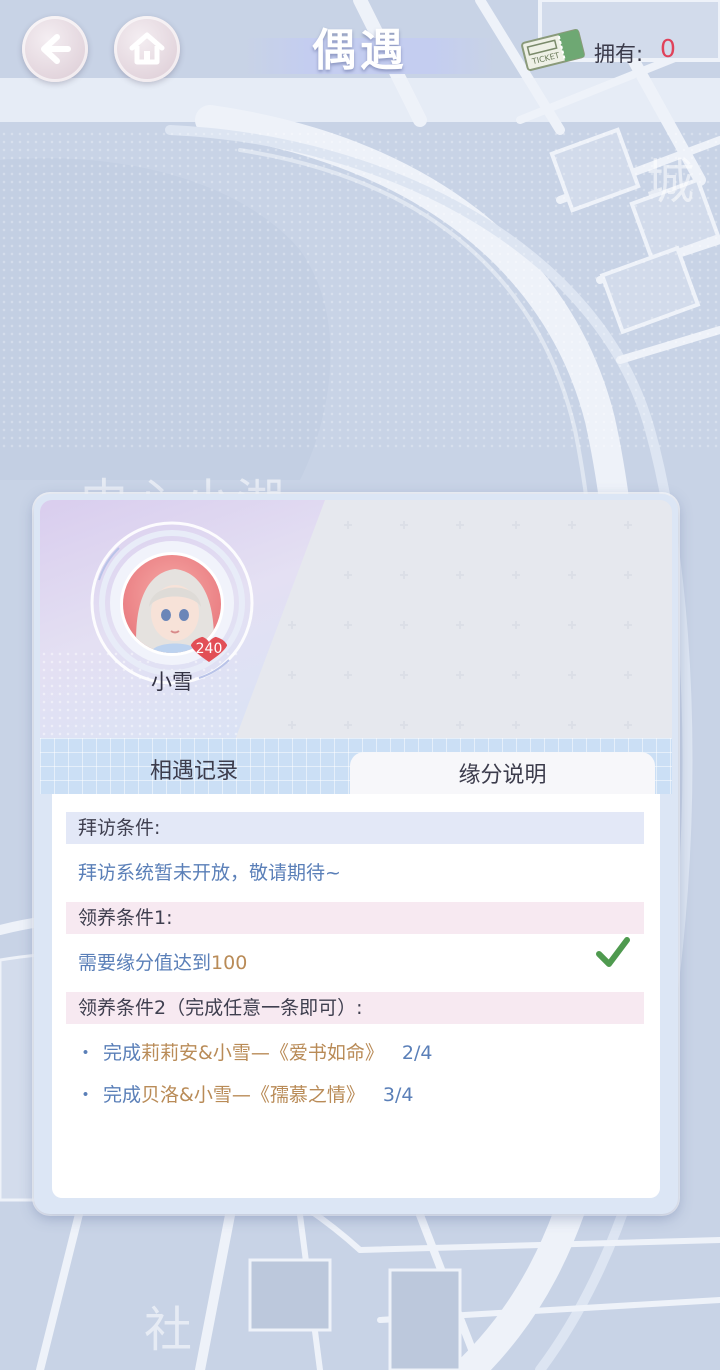  What do you see at coordinates (262, 1053) in the screenshot?
I see `task-story: 莉莉安&小雪—《爱书如命》` at bounding box center [262, 1053].